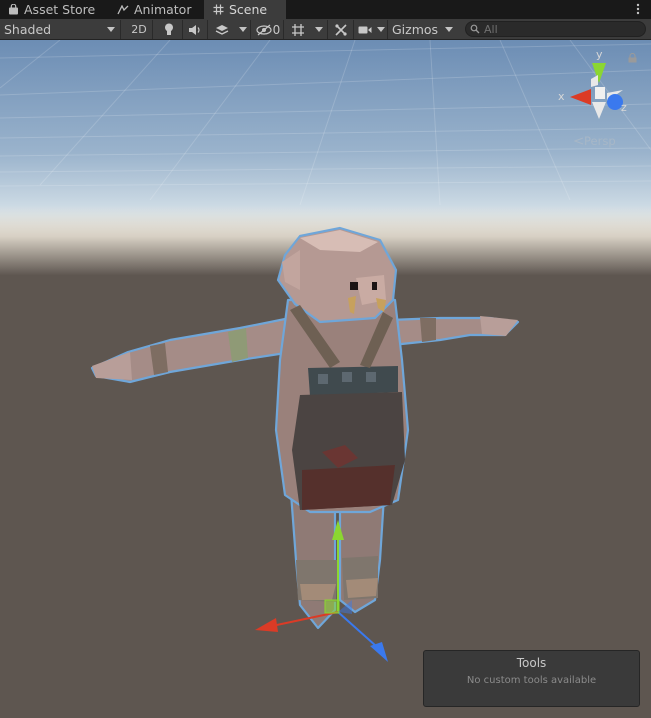 The image size is (651, 718). I want to click on more-options-icon, so click(638, 9).